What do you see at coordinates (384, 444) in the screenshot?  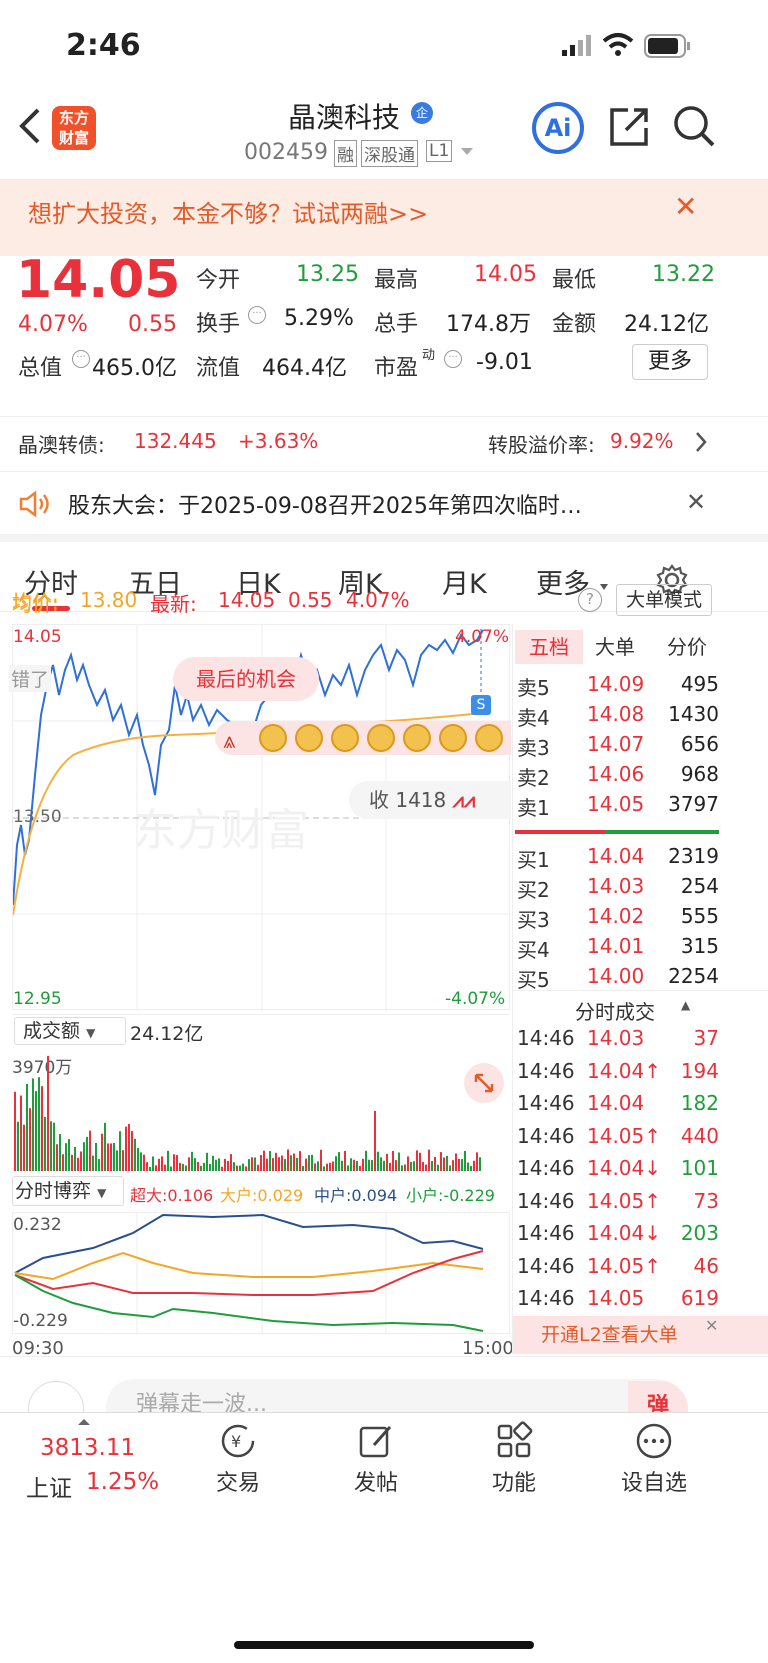 I see `convertible-bond-row: 晶澳转债: 132.445 +3.63% 转股溢价率: 9.92%` at bounding box center [384, 444].